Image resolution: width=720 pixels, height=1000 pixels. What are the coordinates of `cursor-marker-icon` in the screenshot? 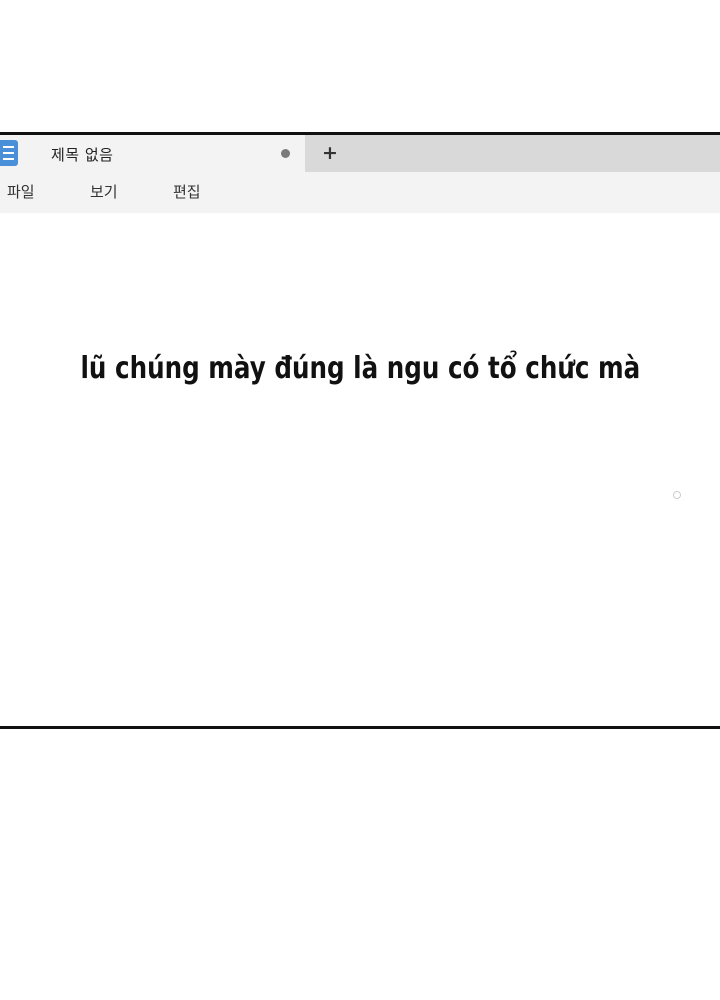 It's located at (677, 495).